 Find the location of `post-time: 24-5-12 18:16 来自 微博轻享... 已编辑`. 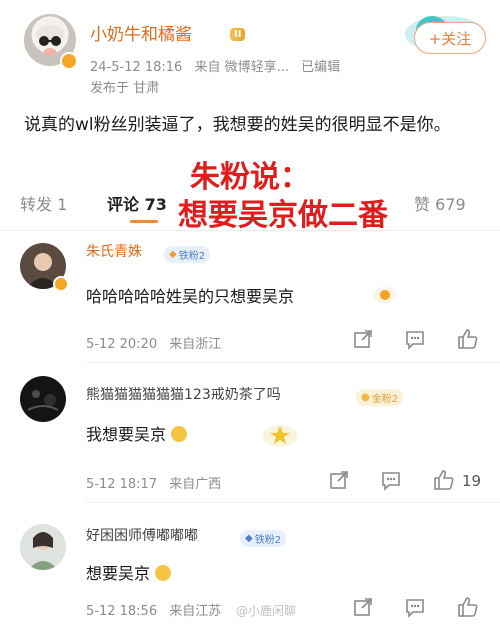

post-time: 24-5-12 18:16 来自 微博轻享... 已编辑 is located at coordinates (215, 67).